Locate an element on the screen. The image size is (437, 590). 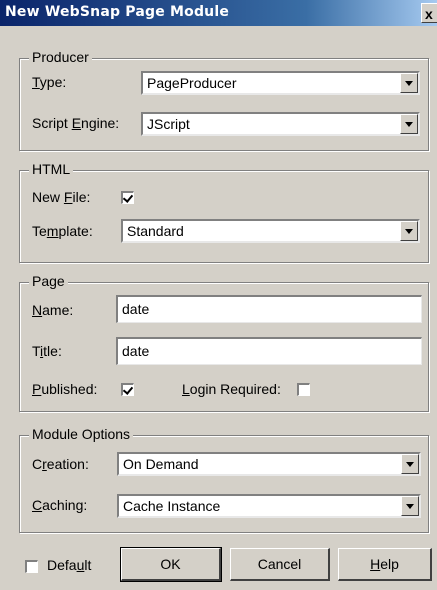
new-file-label: New File: is located at coordinates (61, 197).